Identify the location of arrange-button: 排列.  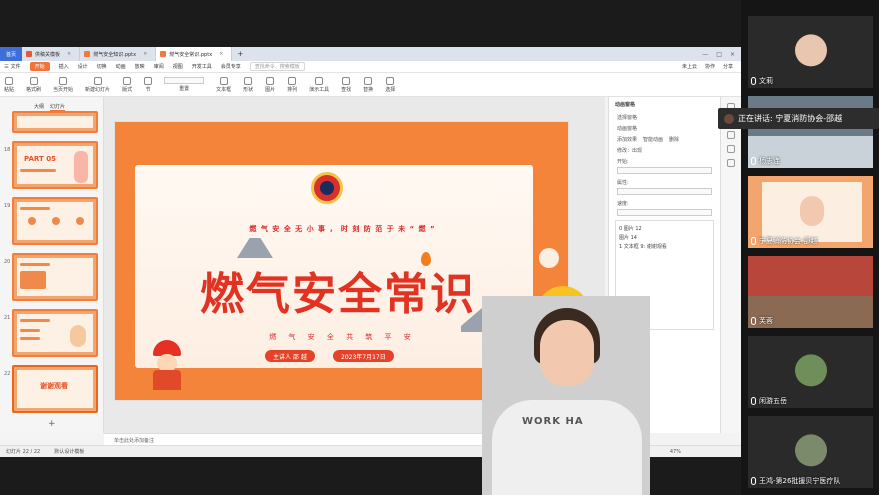
(292, 84).